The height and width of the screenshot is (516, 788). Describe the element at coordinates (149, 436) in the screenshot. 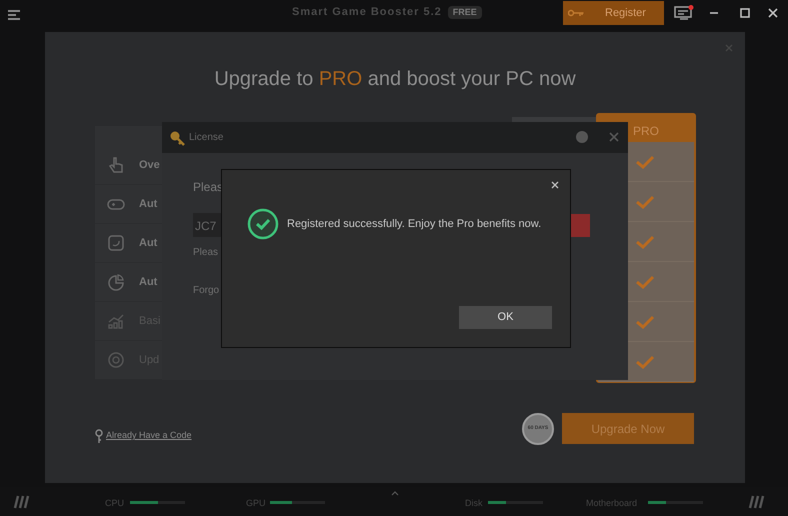

I see `code-link: Already Have a Code` at that location.